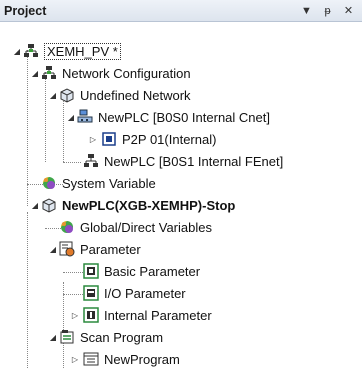 The image size is (362, 369). Describe the element at coordinates (109, 183) in the screenshot. I see `tree-node-label: System Variable` at that location.